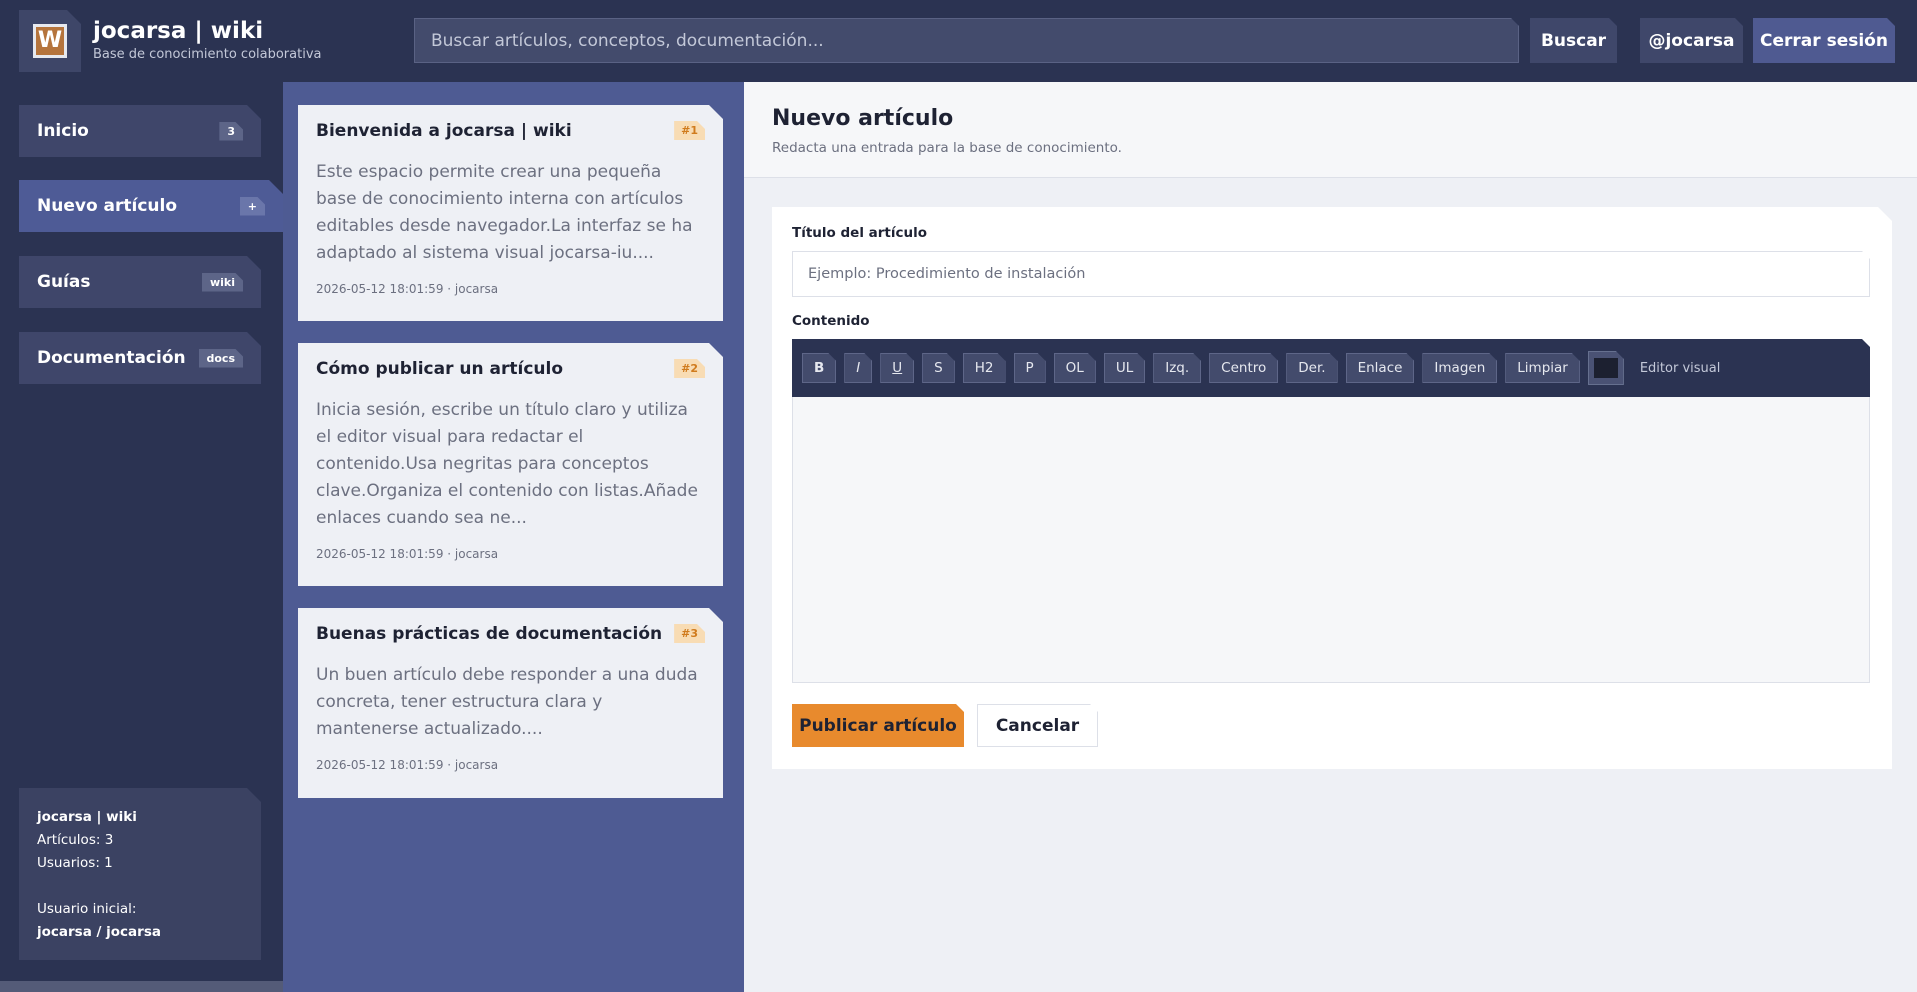  What do you see at coordinates (689, 633) in the screenshot?
I see `article-number-badge: #3` at bounding box center [689, 633].